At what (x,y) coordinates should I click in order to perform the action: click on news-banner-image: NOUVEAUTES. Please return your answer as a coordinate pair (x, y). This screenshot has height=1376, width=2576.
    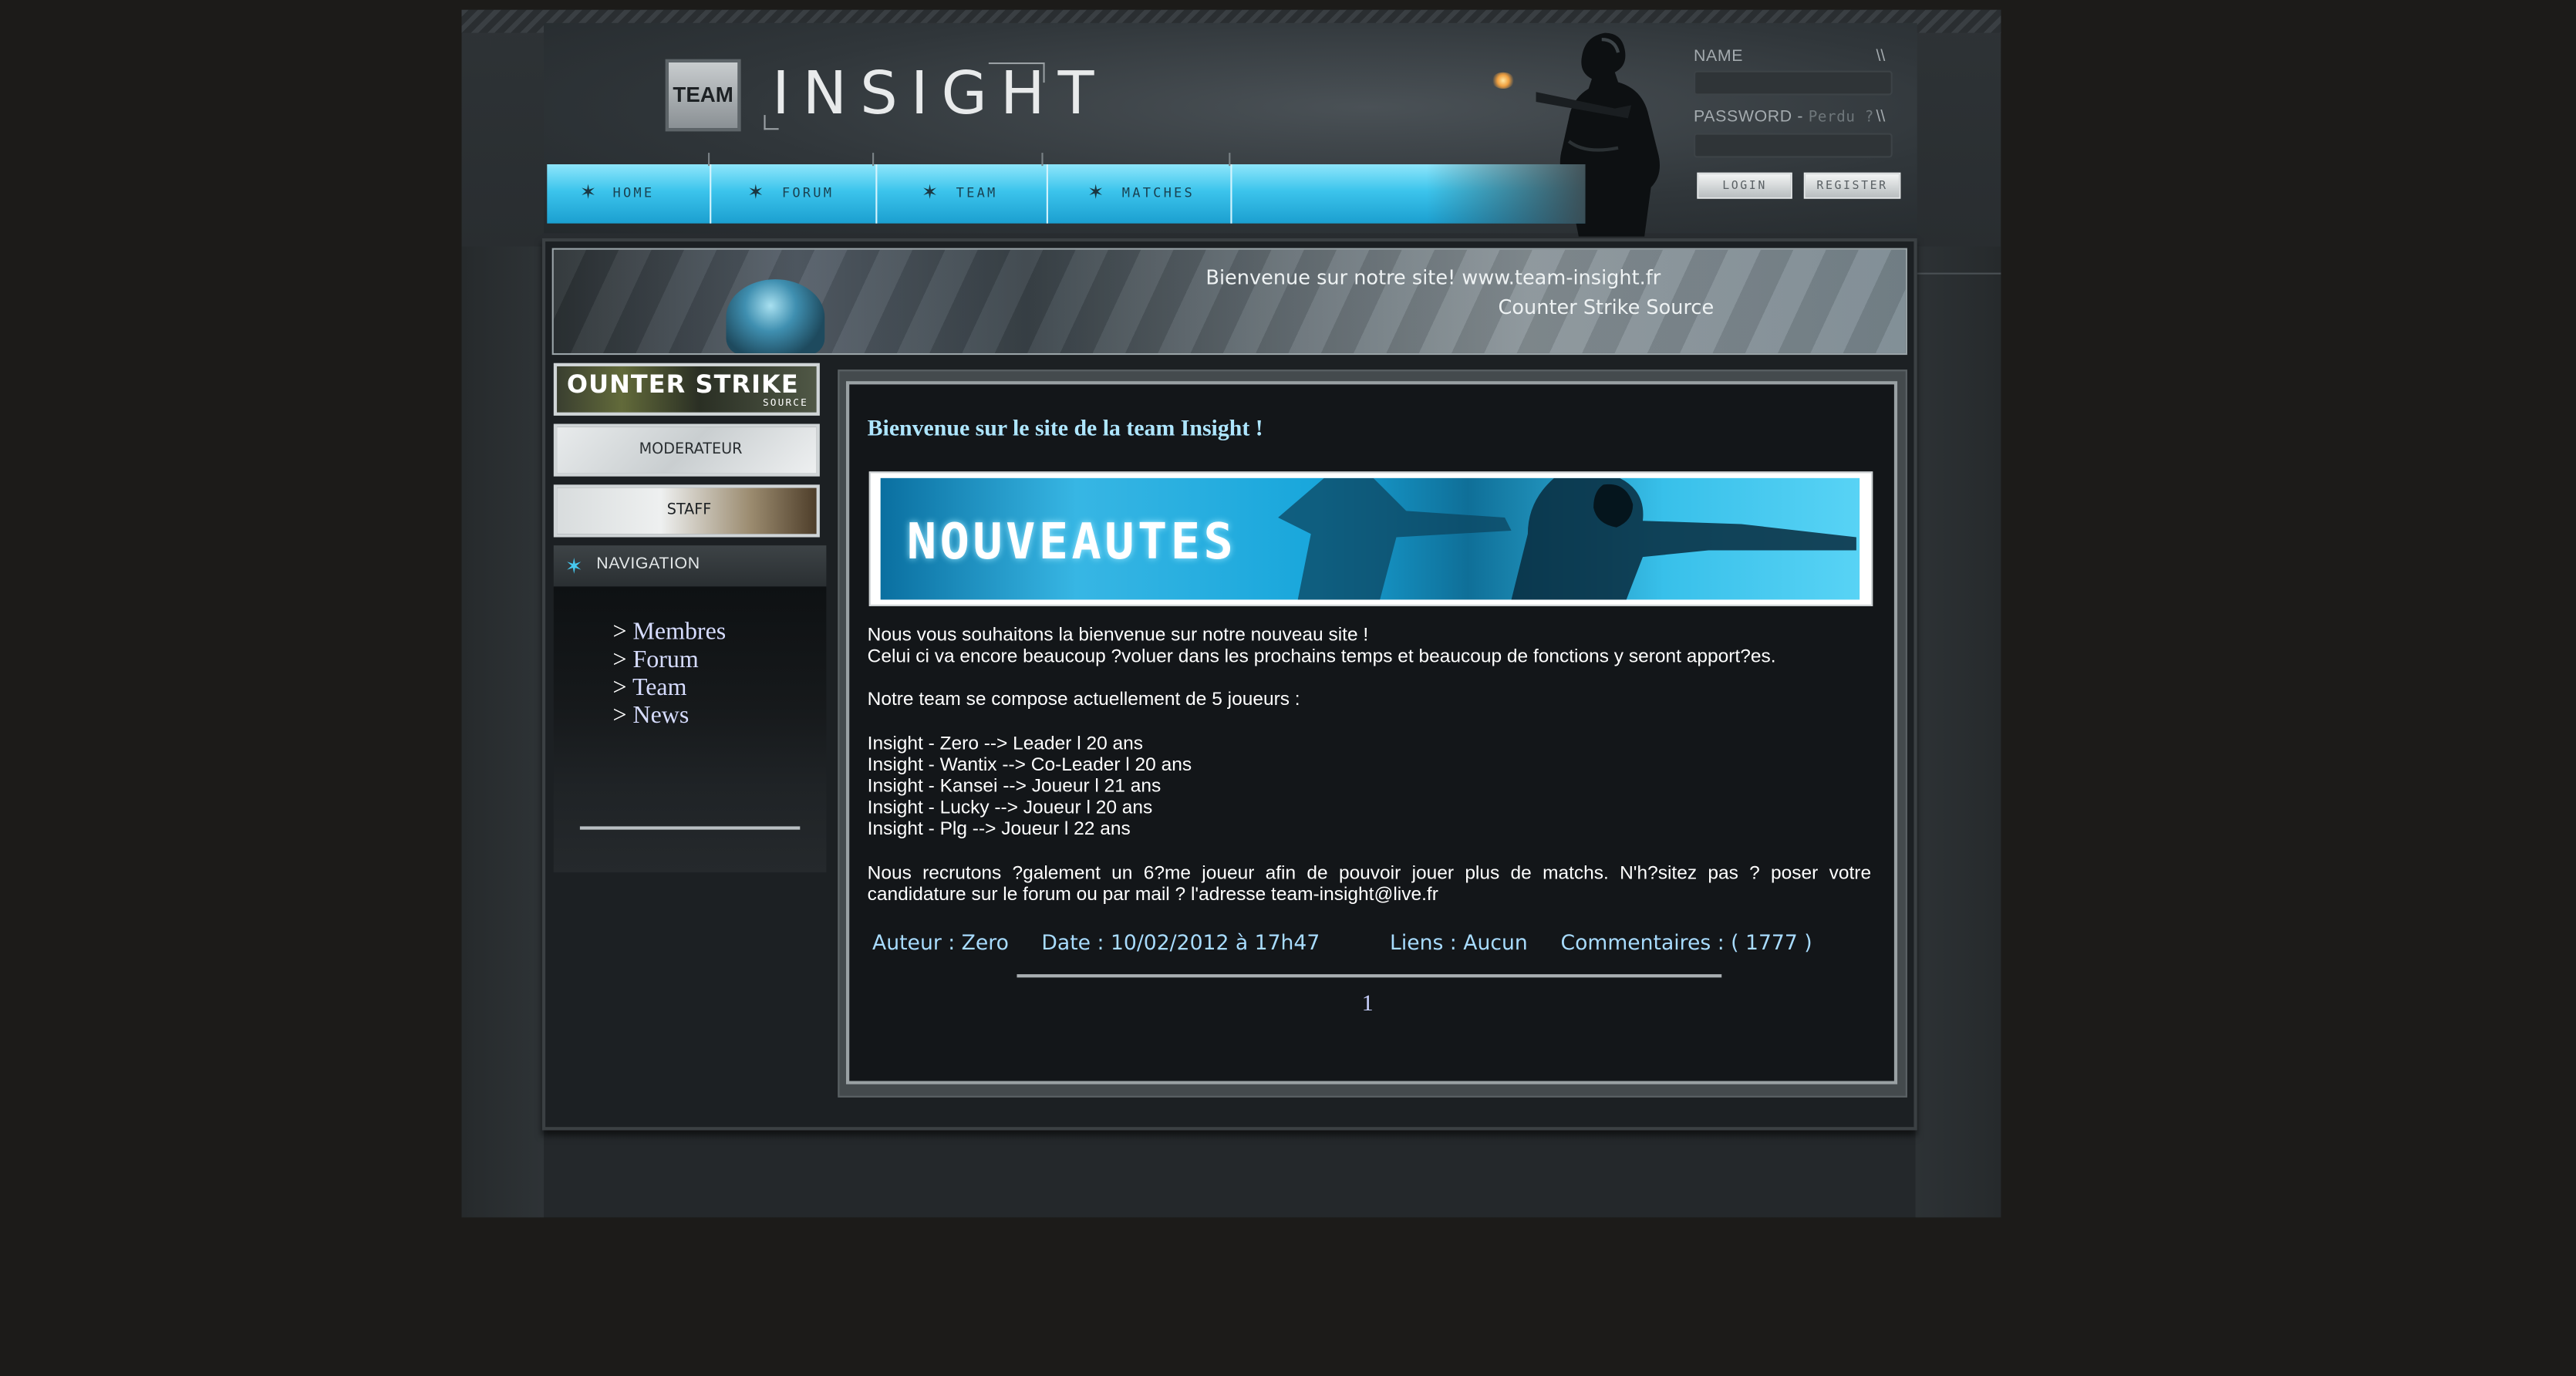
    Looking at the image, I should click on (1370, 538).